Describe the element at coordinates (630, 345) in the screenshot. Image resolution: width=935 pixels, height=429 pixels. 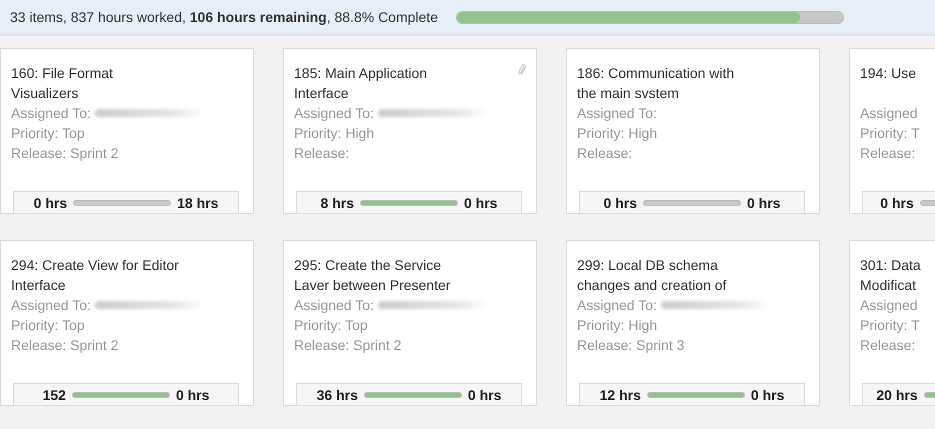
I see `release-label: Release: Sprint 3` at that location.